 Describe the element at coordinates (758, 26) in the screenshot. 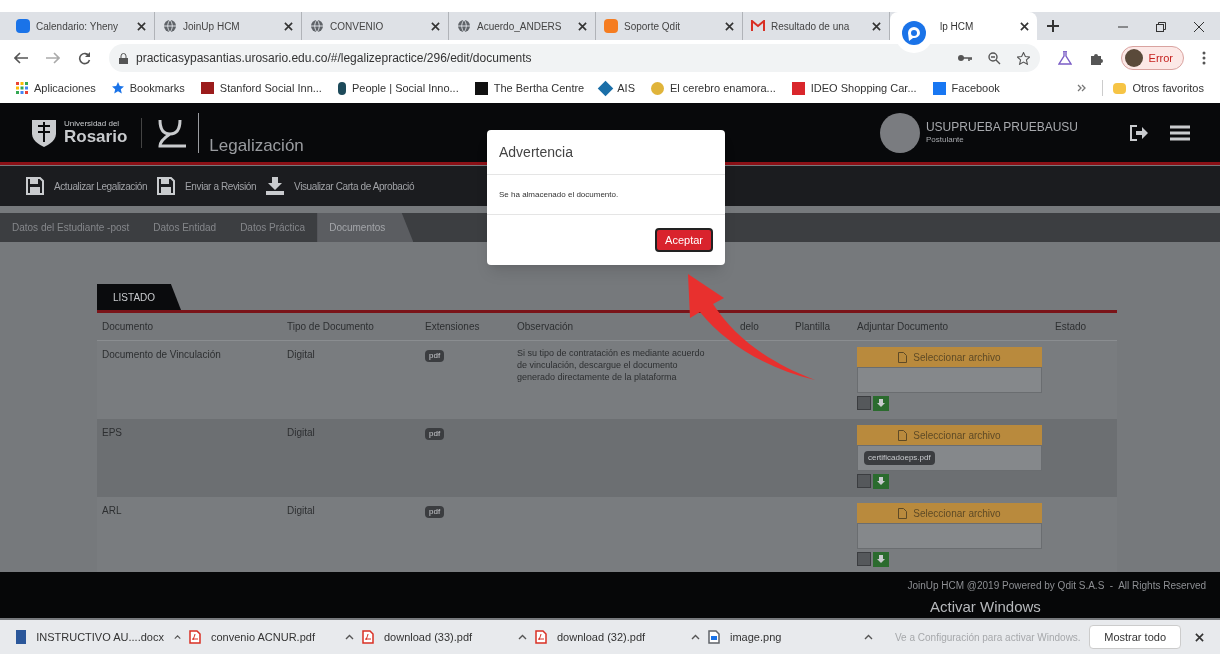

I see `mail-icon` at that location.